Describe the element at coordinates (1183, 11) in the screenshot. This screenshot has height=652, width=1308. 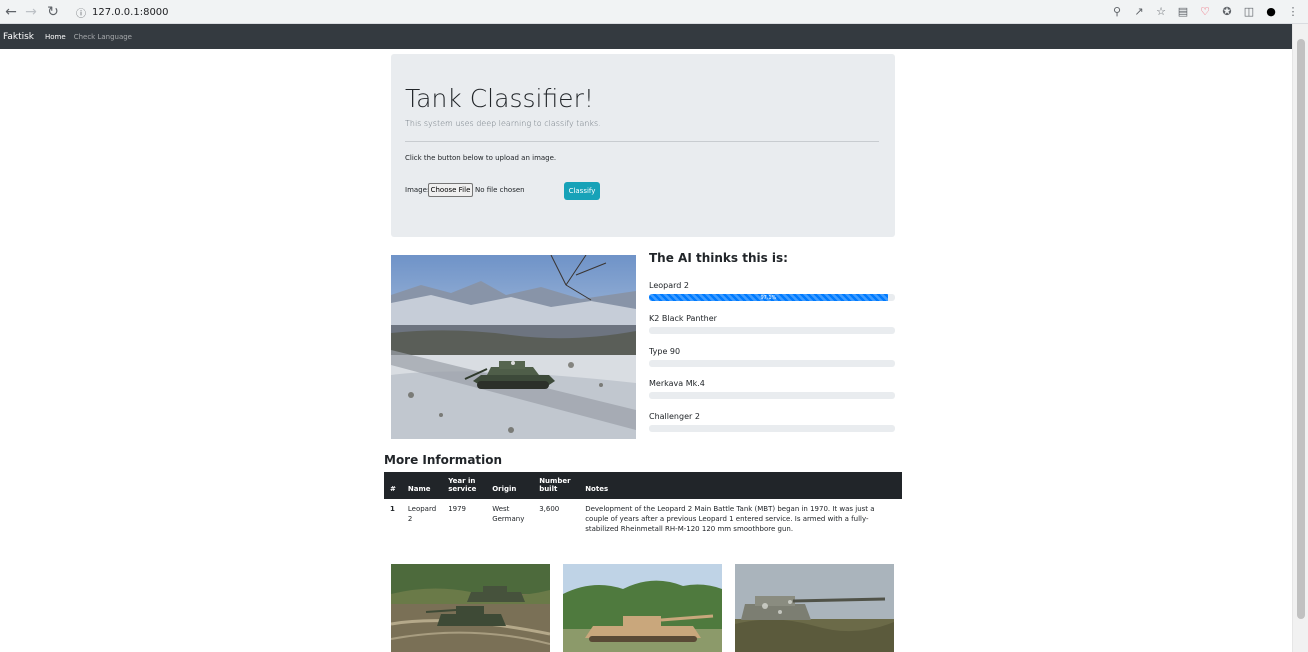
I see `reader-icon: ▤` at that location.